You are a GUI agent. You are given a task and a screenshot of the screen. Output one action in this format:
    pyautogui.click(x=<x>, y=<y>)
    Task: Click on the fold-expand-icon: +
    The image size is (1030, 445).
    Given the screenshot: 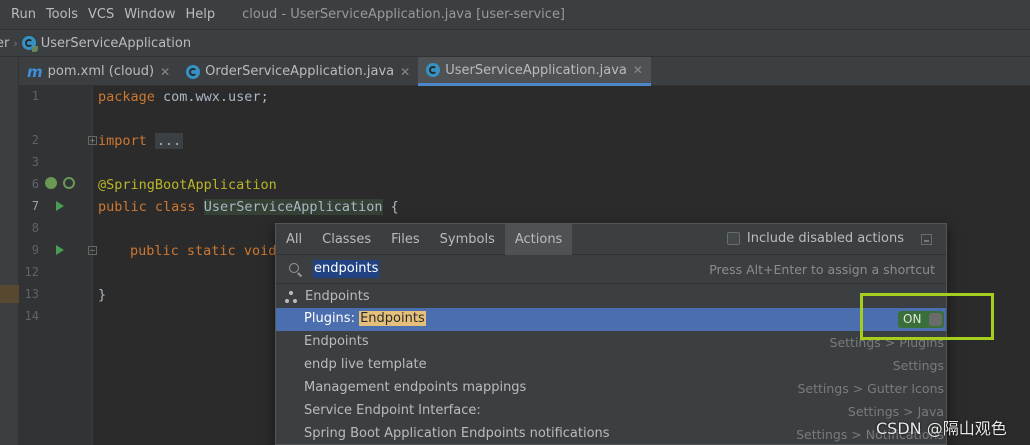 What is the action you would take?
    pyautogui.click(x=92, y=140)
    